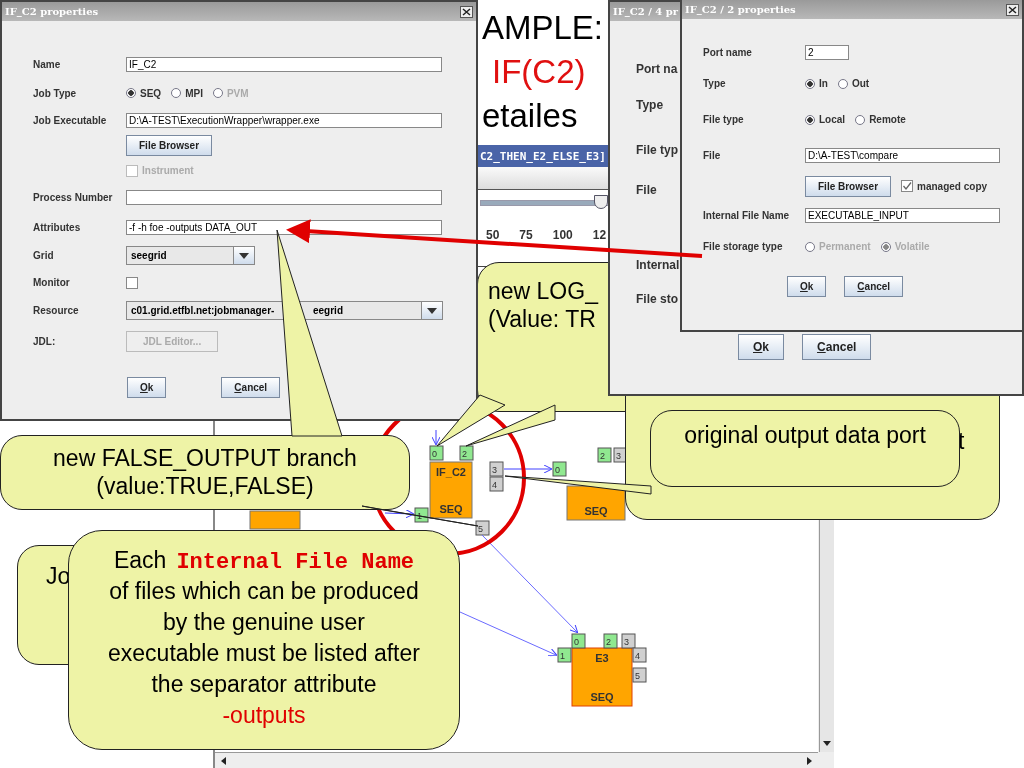 The image size is (1024, 768). I want to click on slide-title: IF(C2), so click(539, 72).